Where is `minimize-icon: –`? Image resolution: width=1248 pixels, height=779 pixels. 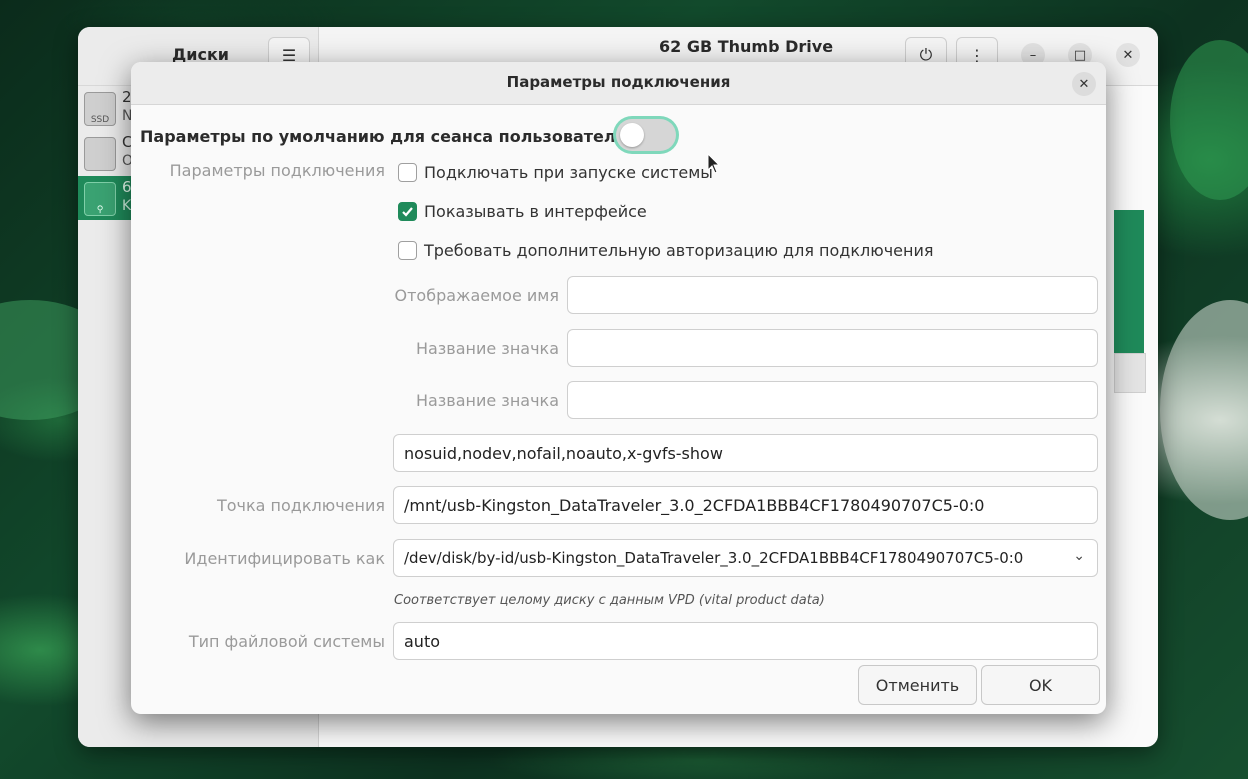
minimize-icon: – is located at coordinates (1033, 55).